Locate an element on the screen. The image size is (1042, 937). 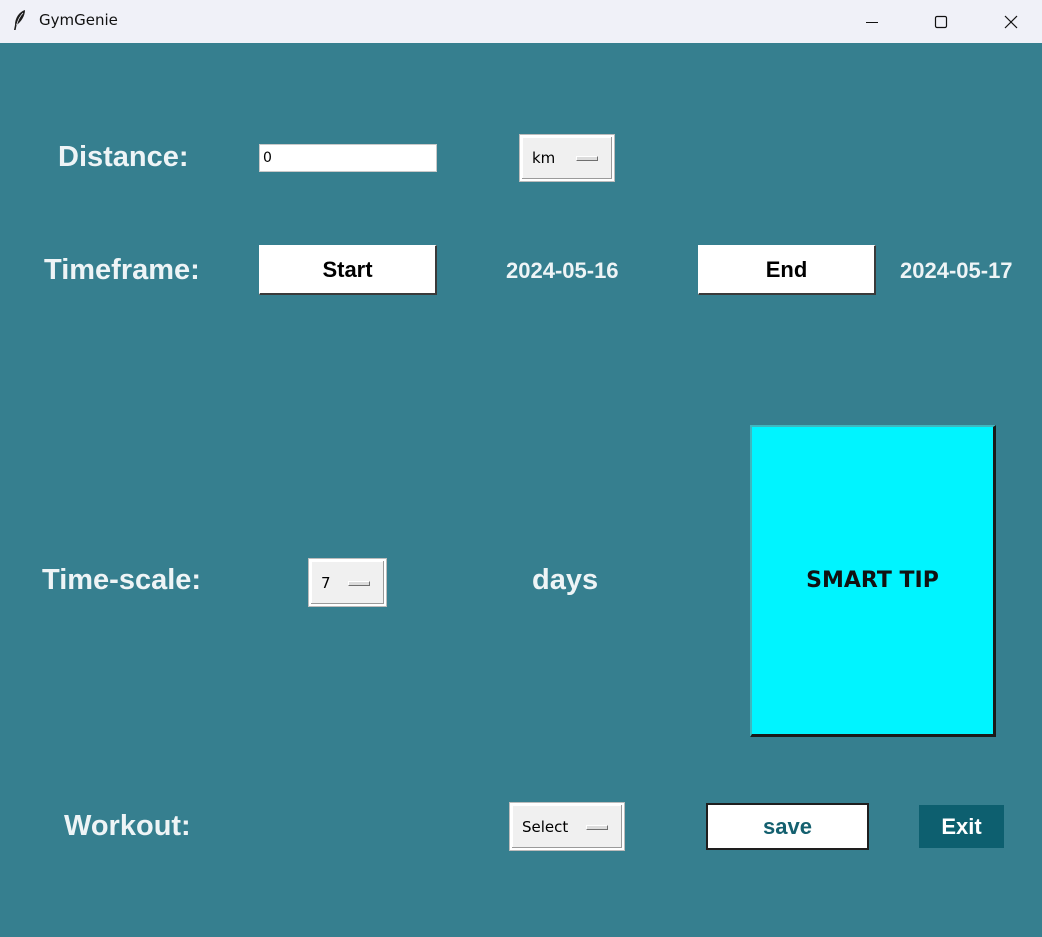
timescale-label: Time-scale: is located at coordinates (122, 580).